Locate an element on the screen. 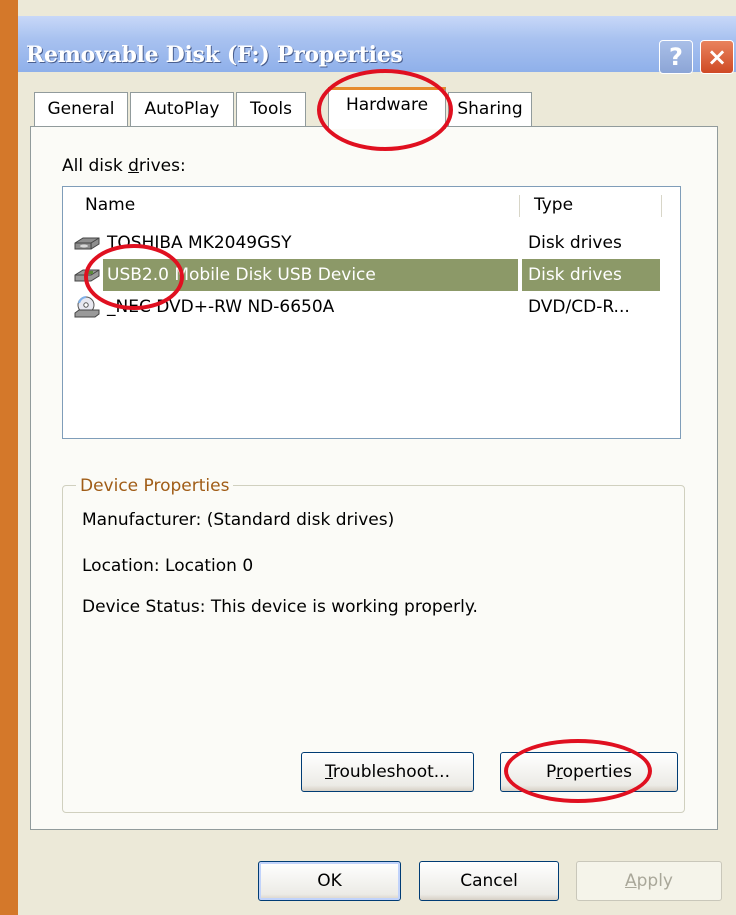 The height and width of the screenshot is (915, 736). properties-button: Properties is located at coordinates (589, 772).